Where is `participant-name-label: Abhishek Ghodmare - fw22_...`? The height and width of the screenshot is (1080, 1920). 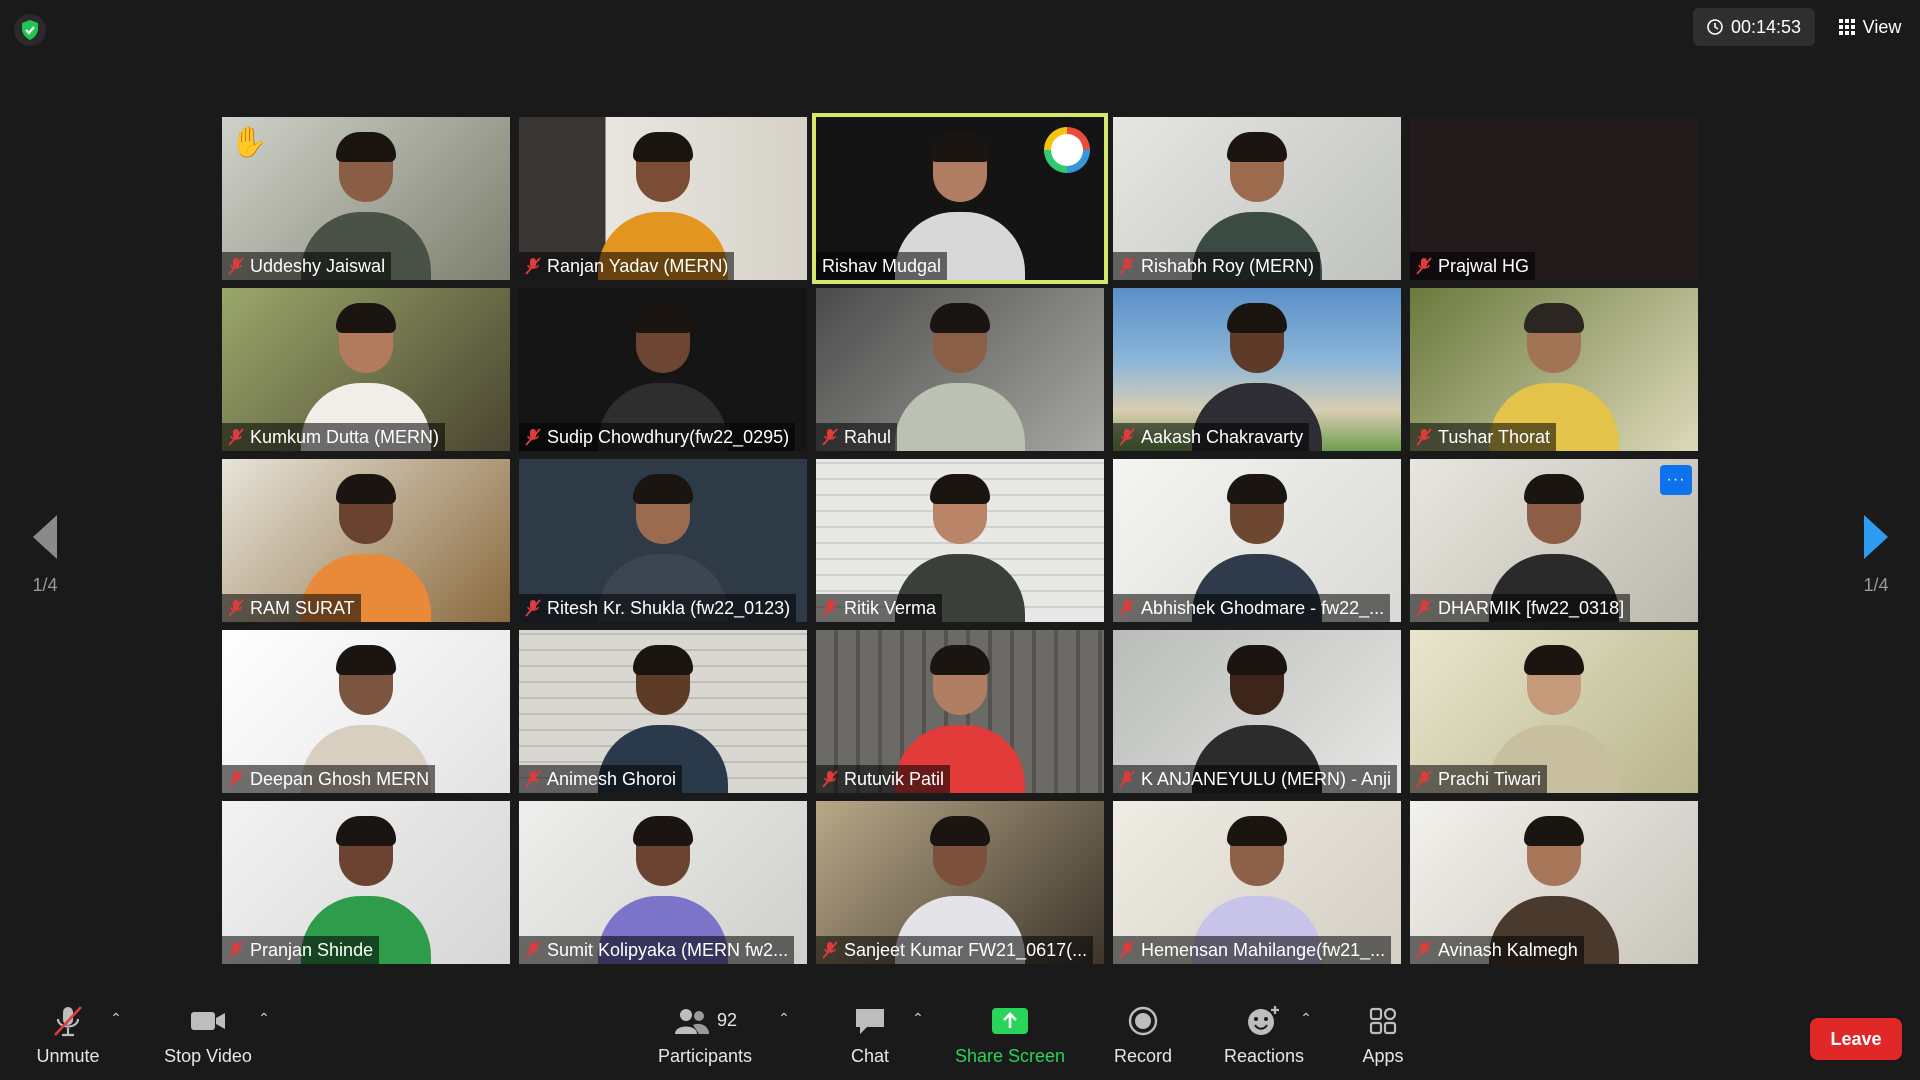 participant-name-label: Abhishek Ghodmare - fw22_... is located at coordinates (1252, 608).